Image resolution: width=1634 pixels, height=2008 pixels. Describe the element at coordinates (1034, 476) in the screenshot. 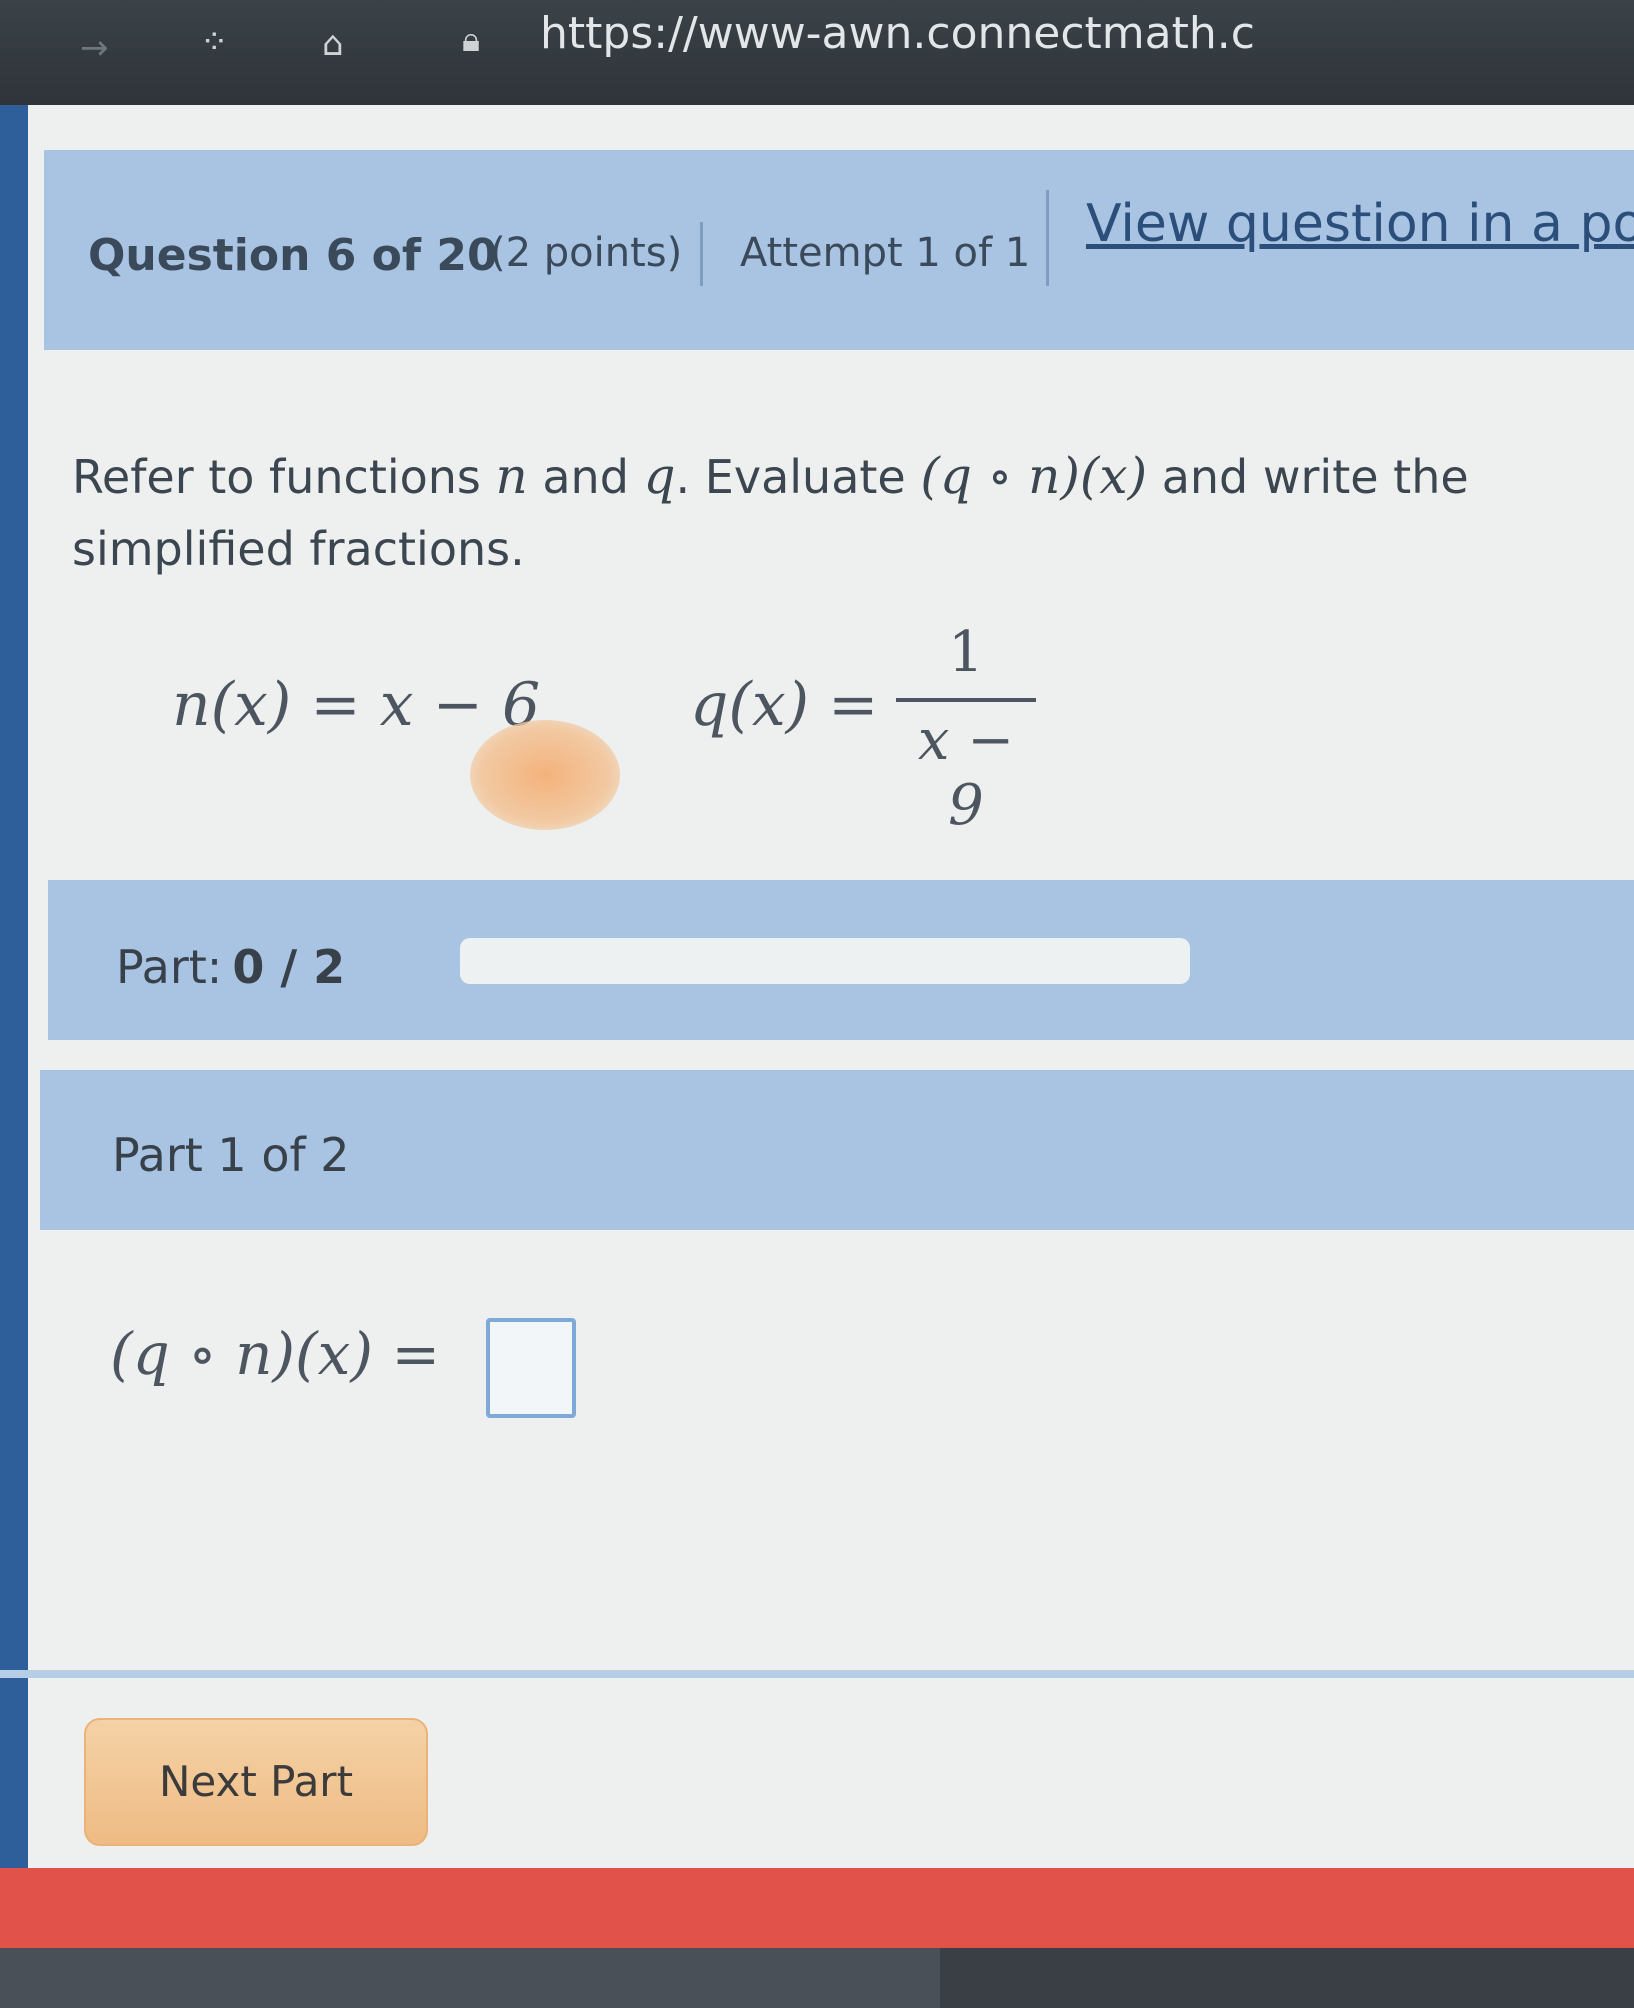

I see `composition-expression: (q ∘ n)(x)` at that location.